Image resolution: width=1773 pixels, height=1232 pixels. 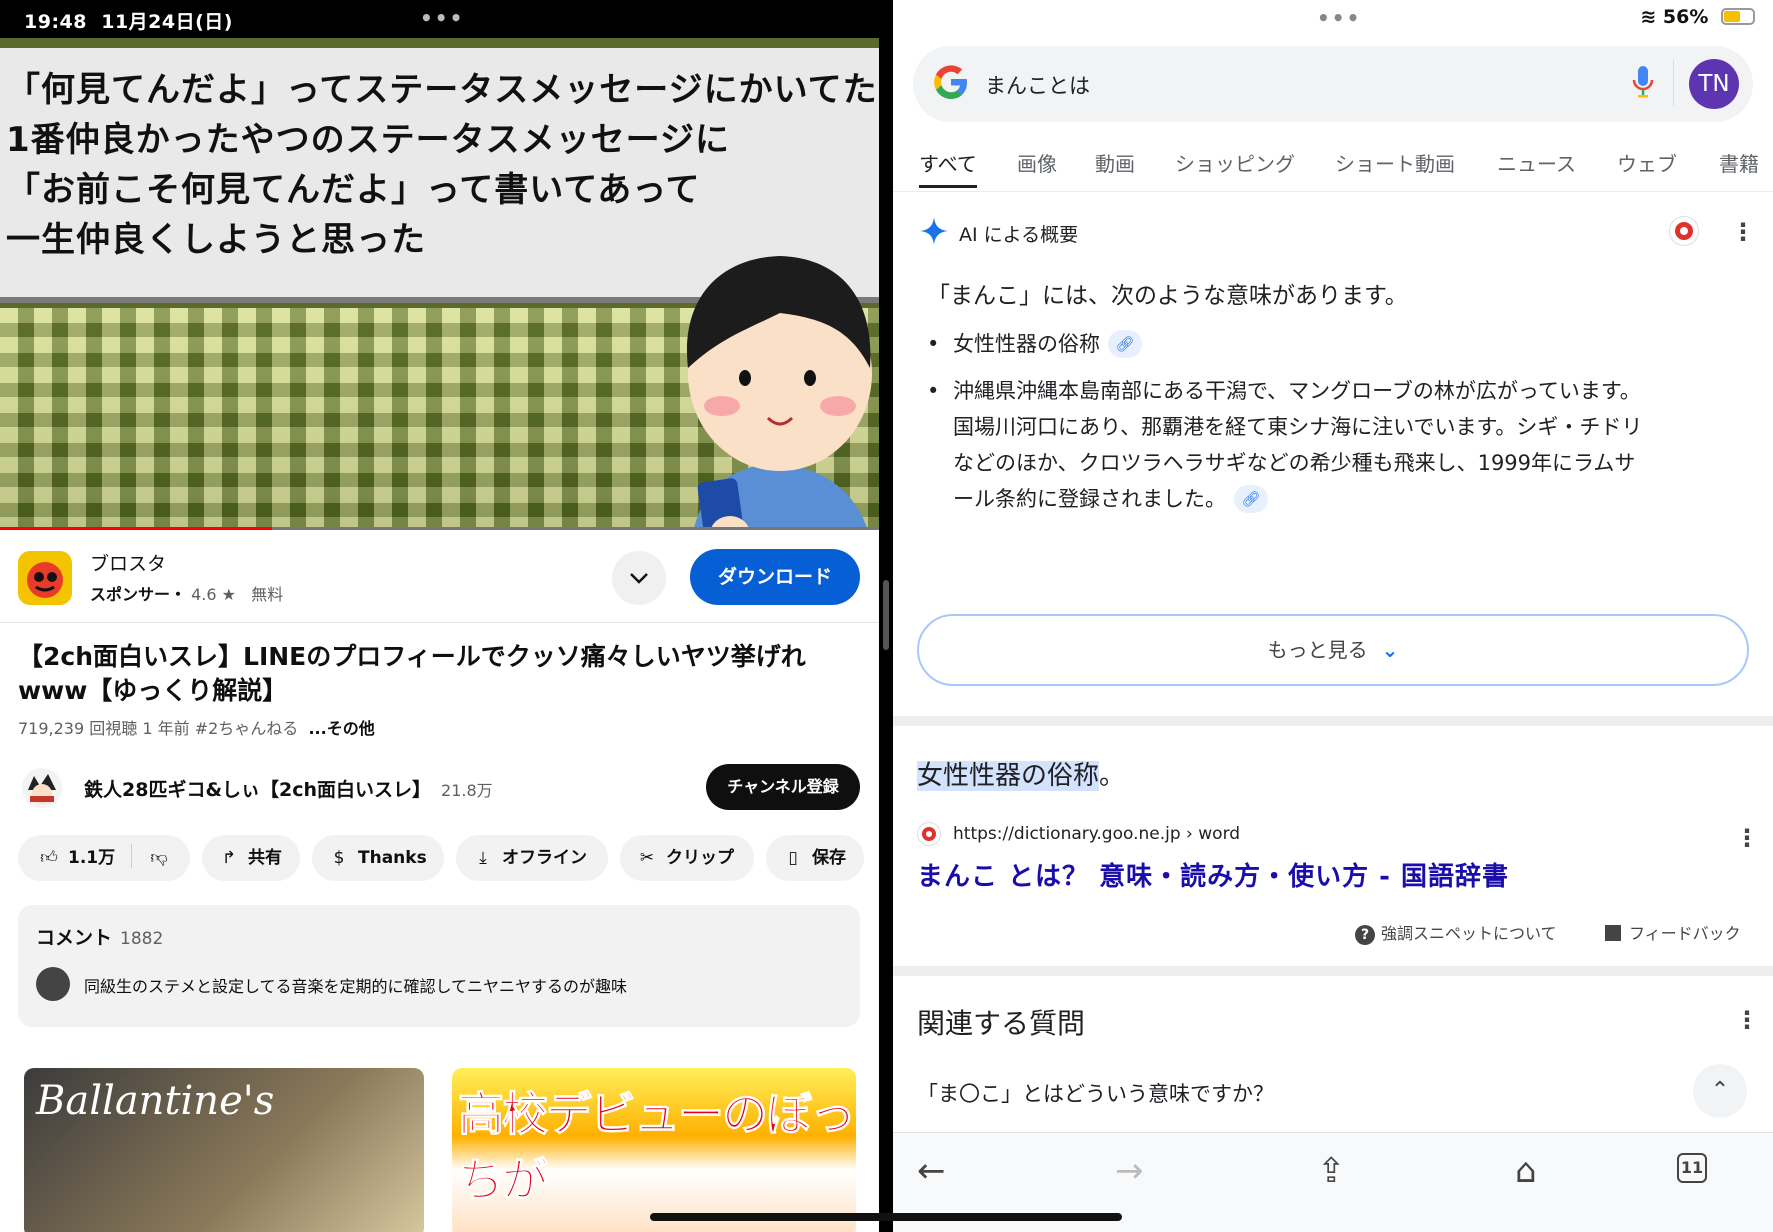 What do you see at coordinates (1321, 931) in the screenshot?
I see `snippet-footer: ? 強調スニペットについて フィードバック` at bounding box center [1321, 931].